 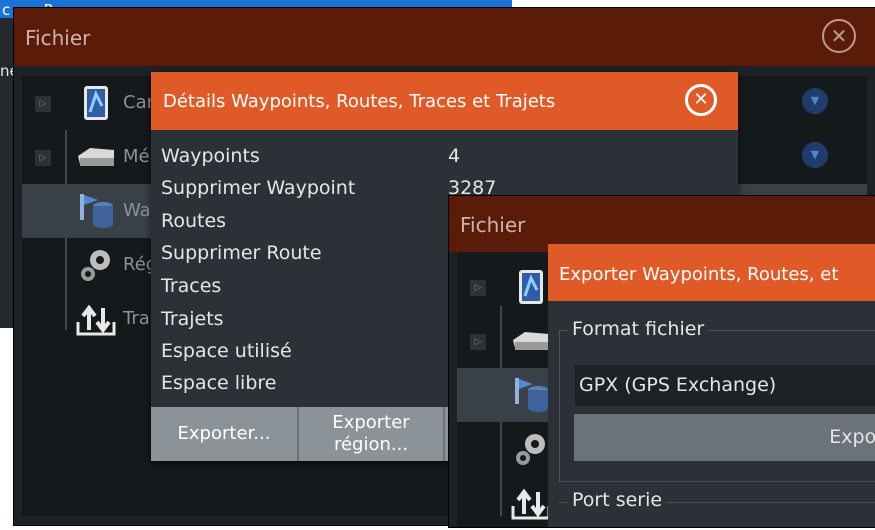 I want to click on detail-label: Routes, so click(x=194, y=221).